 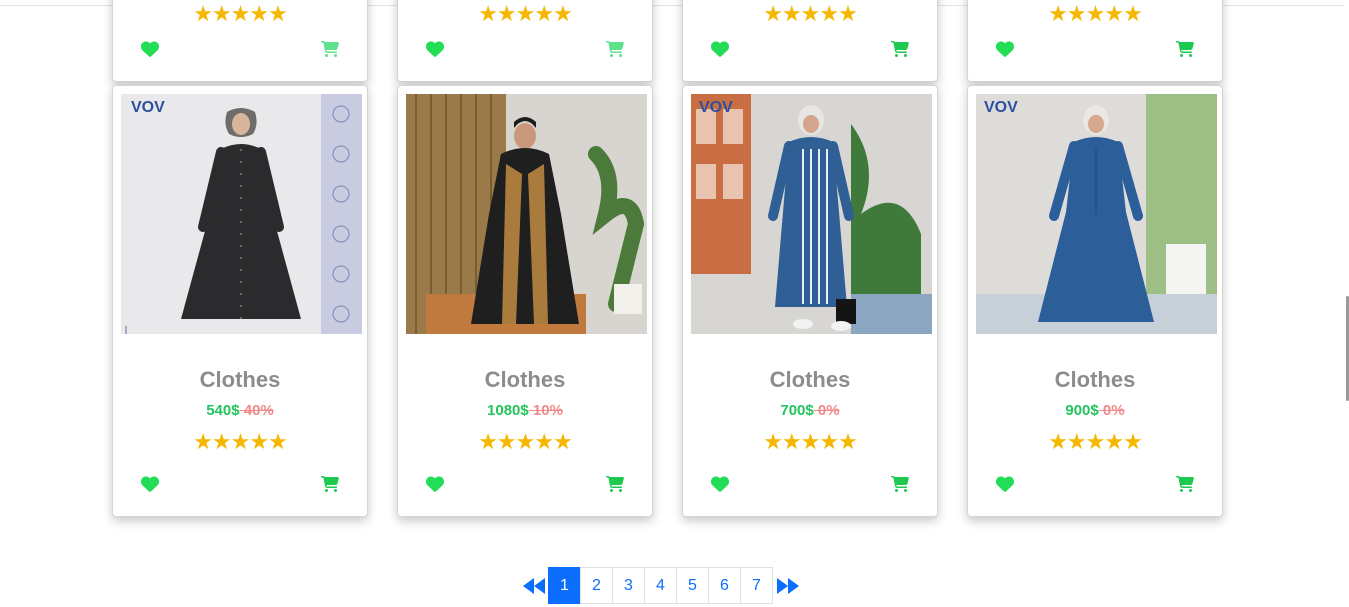 I want to click on product-discount: 10%, so click(x=545, y=410).